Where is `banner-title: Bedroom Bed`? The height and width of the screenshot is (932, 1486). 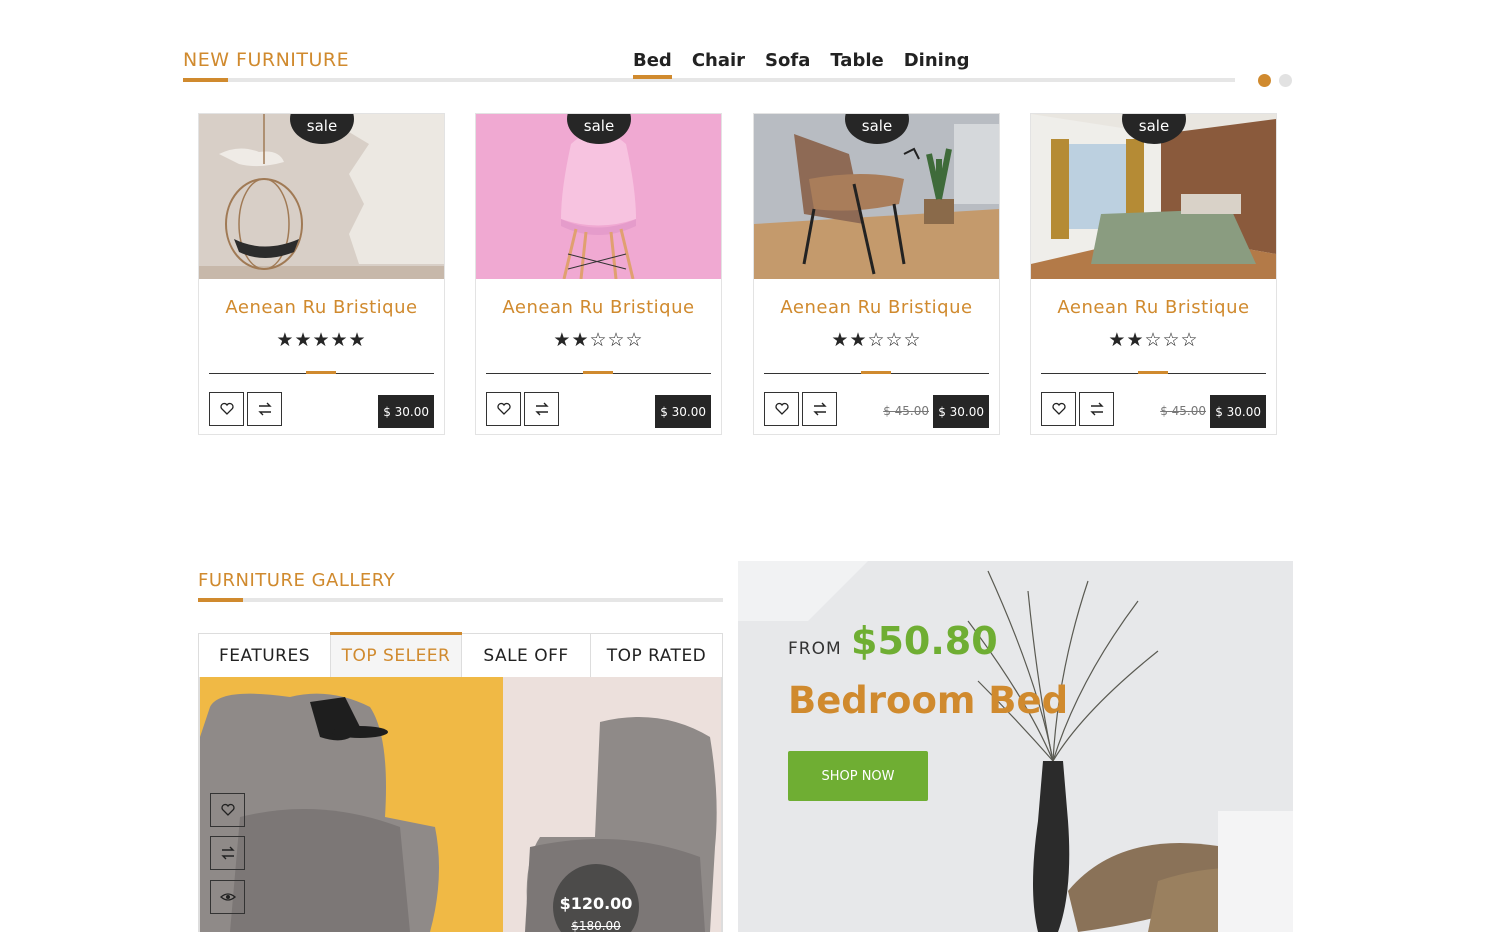 banner-title: Bedroom Bed is located at coordinates (928, 700).